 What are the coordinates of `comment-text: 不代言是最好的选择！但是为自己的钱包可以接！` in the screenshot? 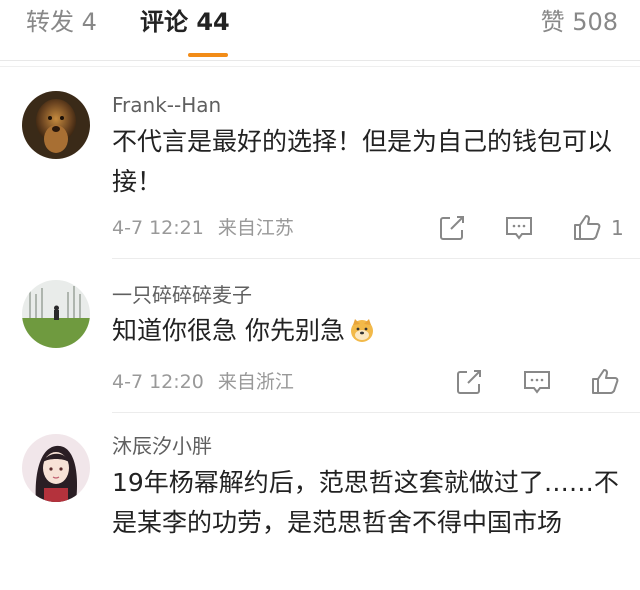 It's located at (362, 161).